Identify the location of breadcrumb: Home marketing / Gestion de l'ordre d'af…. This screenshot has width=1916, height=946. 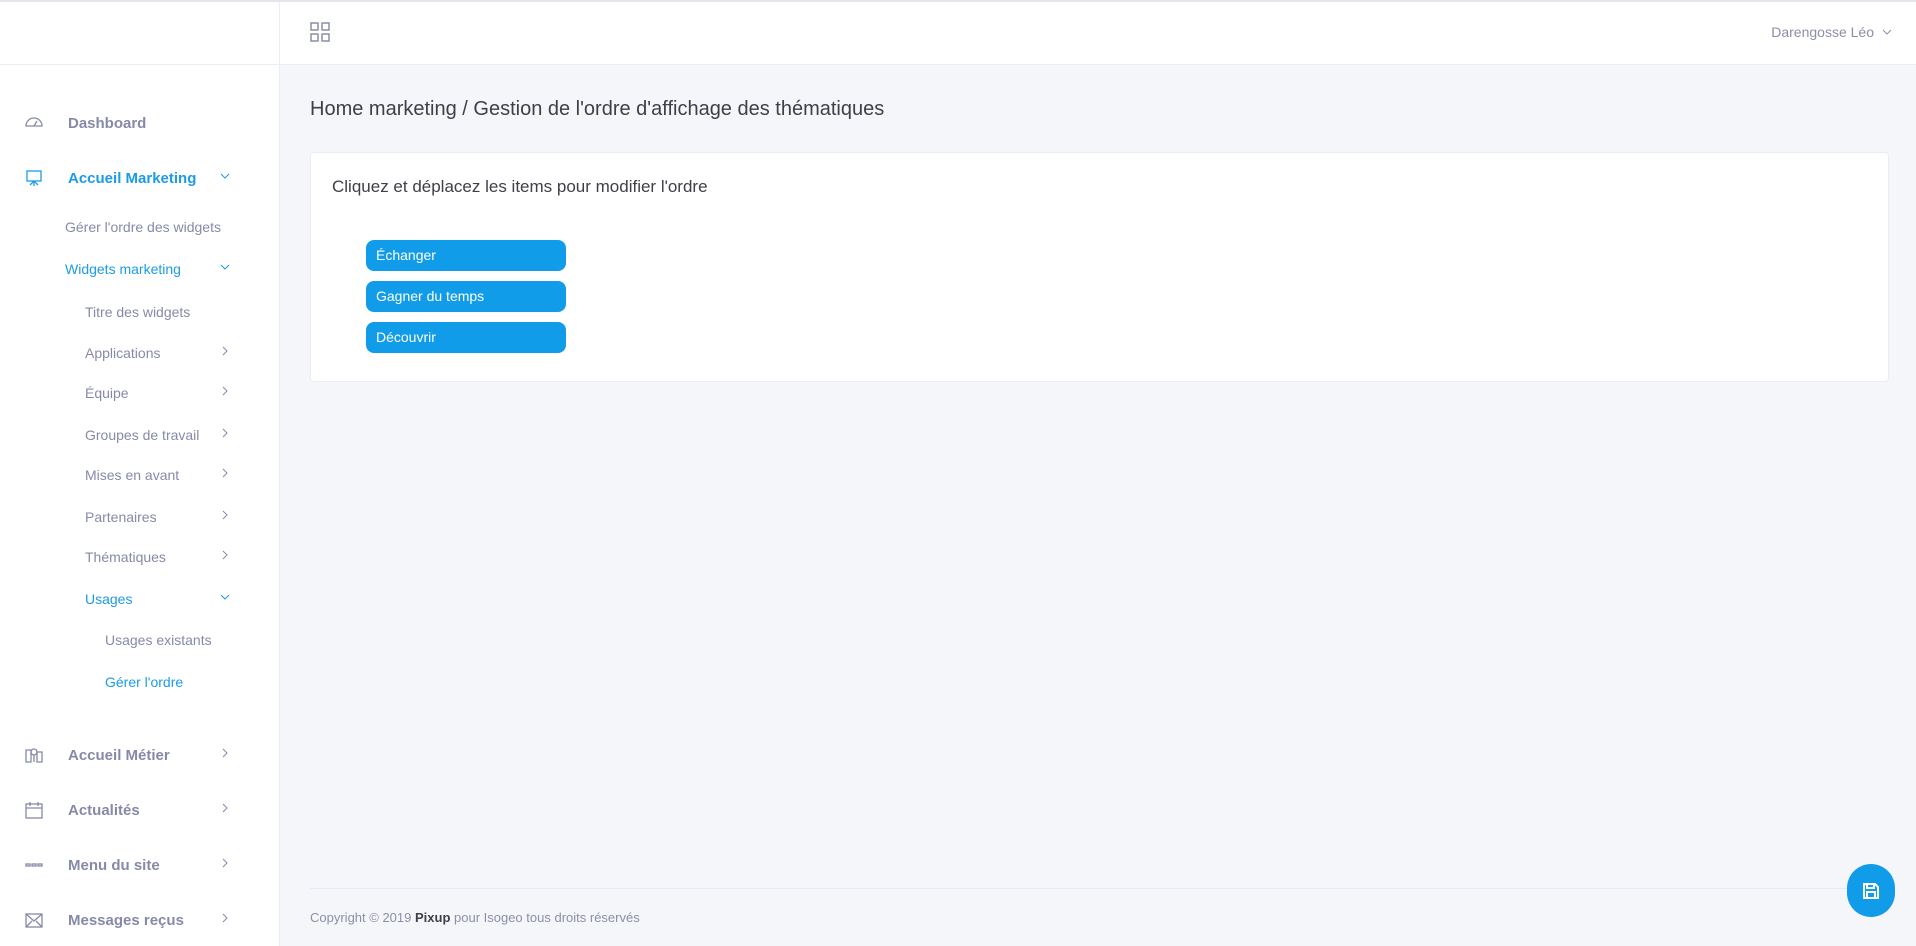
(597, 109).